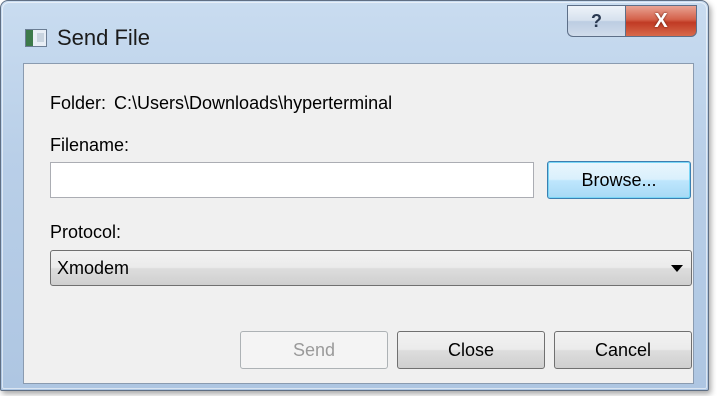  What do you see at coordinates (677, 268) in the screenshot?
I see `chevron-down-icon` at bounding box center [677, 268].